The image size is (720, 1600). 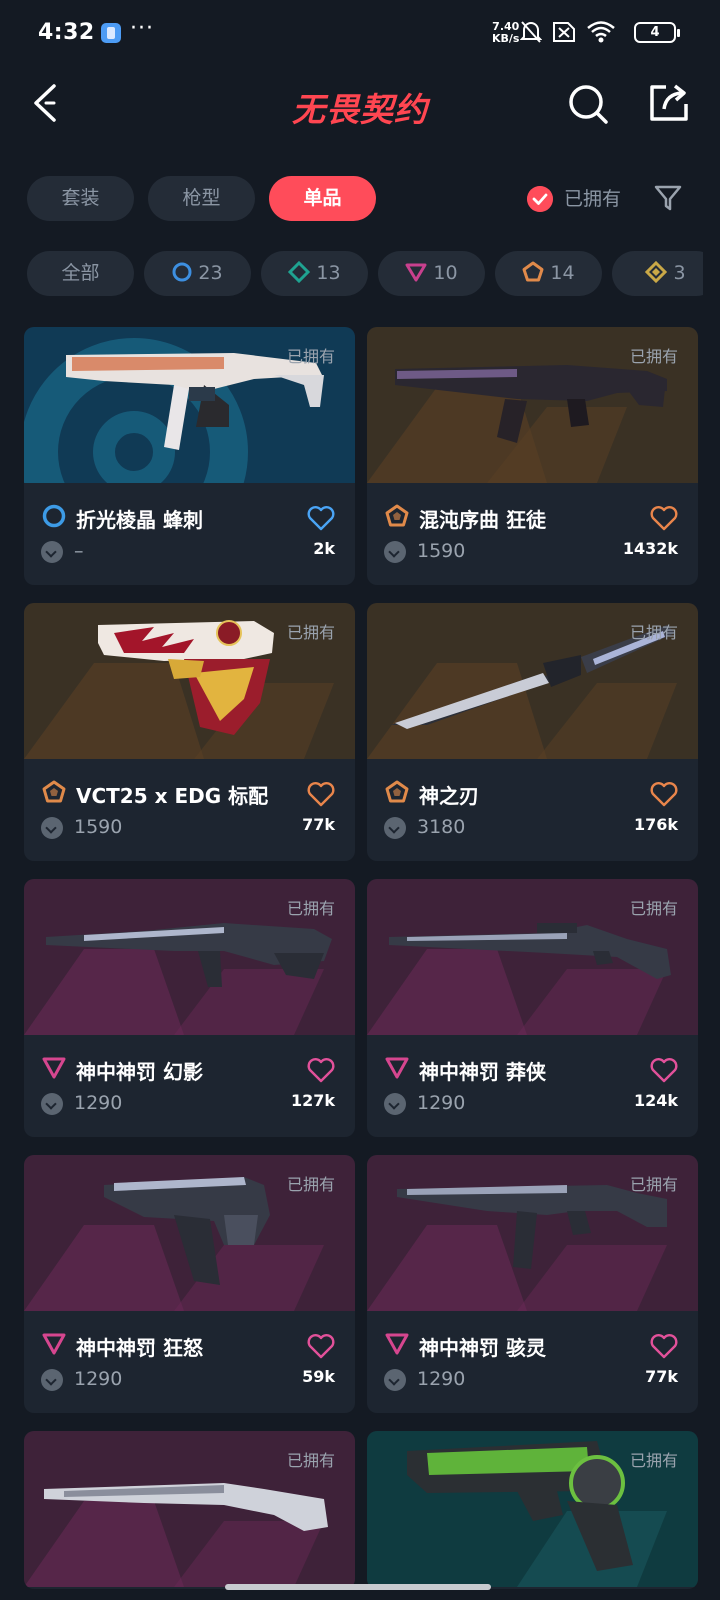 I want to click on skin-card: 已拥有 神之刃 3180 176k, so click(x=532, y=732).